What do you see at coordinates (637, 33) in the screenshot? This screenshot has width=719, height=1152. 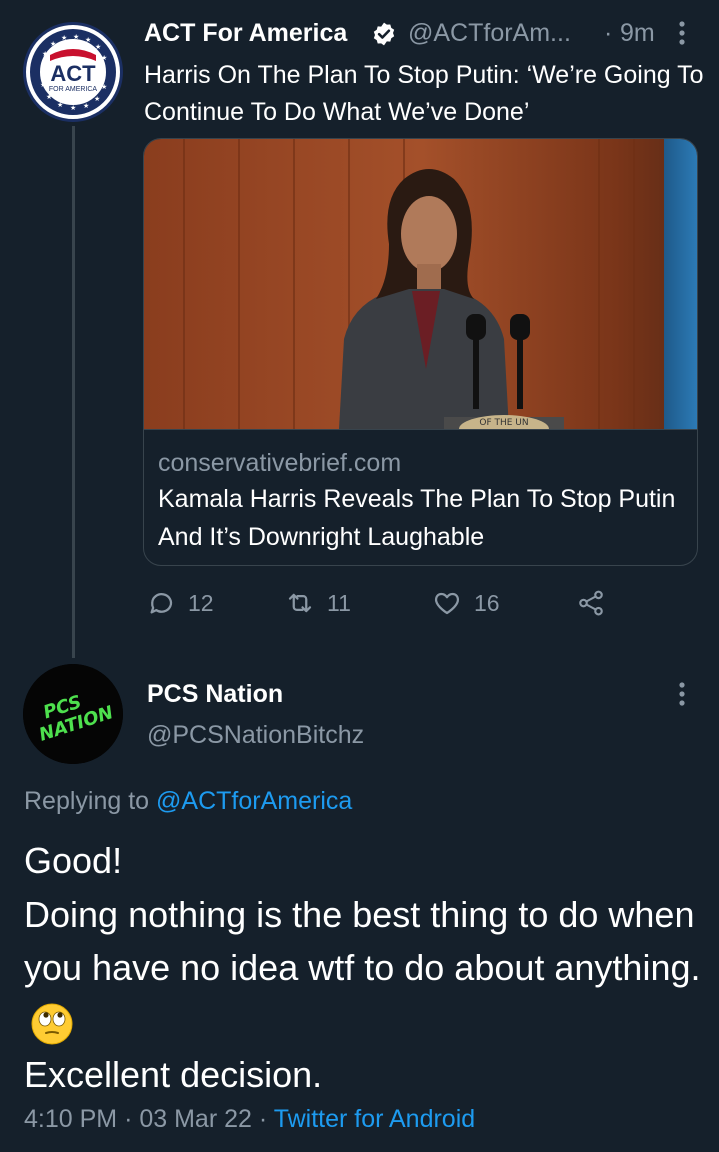 I see `tweet-time: 9m` at bounding box center [637, 33].